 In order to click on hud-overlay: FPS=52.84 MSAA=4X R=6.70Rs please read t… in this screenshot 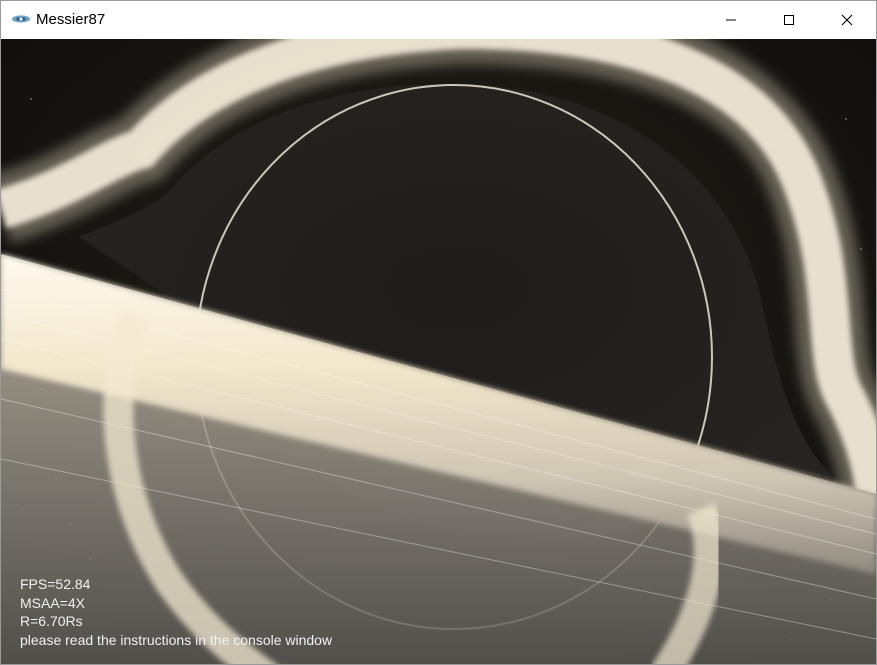, I will do `click(176, 612)`.